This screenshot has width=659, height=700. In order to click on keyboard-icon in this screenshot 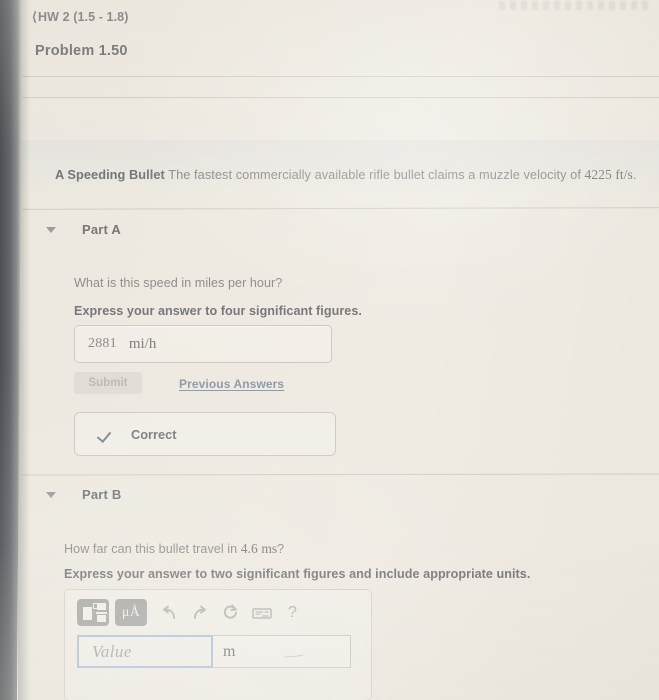, I will do `click(261, 612)`.